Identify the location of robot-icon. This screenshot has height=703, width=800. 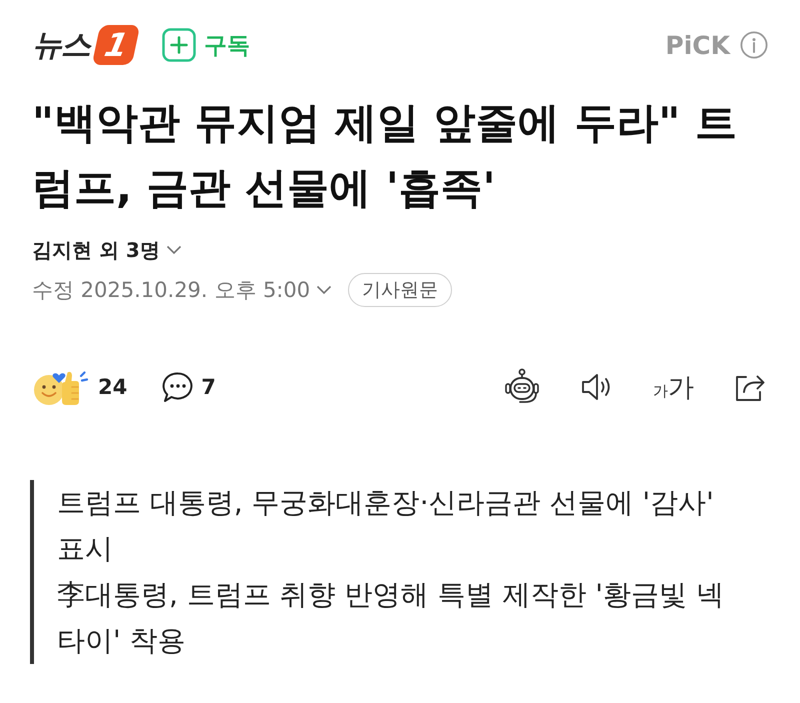
(522, 387).